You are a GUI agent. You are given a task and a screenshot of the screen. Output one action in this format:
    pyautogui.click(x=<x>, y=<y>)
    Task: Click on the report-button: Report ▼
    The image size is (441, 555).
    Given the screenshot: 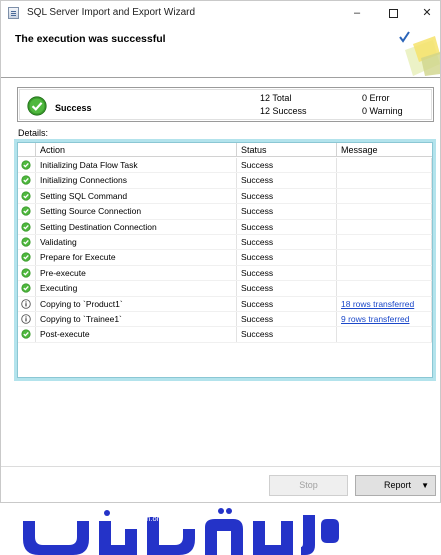 What is the action you would take?
    pyautogui.click(x=395, y=485)
    